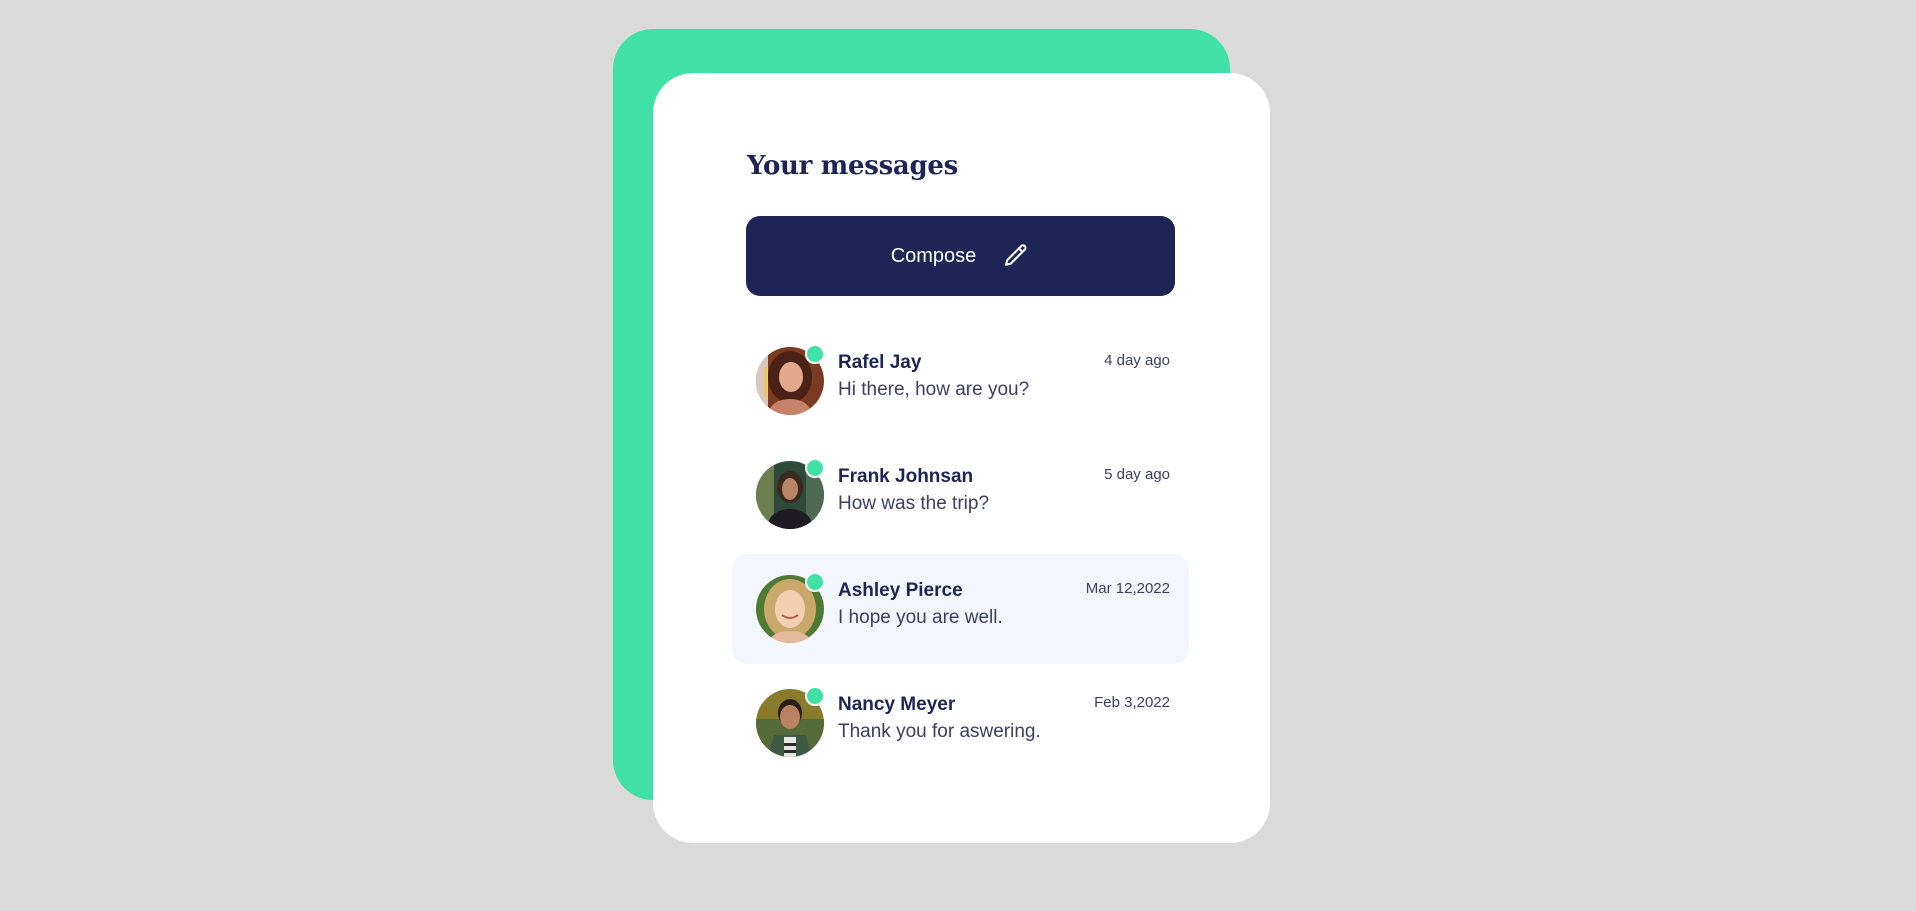 The height and width of the screenshot is (911, 1916). I want to click on sender-name: Nancy Meyer, so click(897, 704).